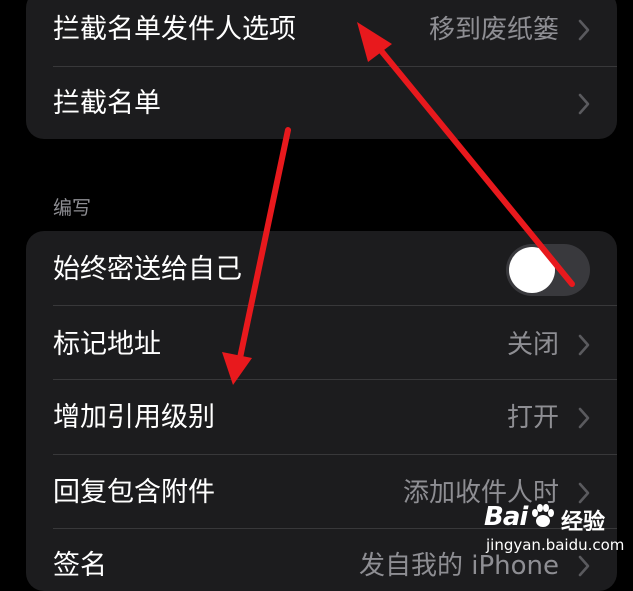  I want to click on row-label: 回复包含附件, so click(134, 492).